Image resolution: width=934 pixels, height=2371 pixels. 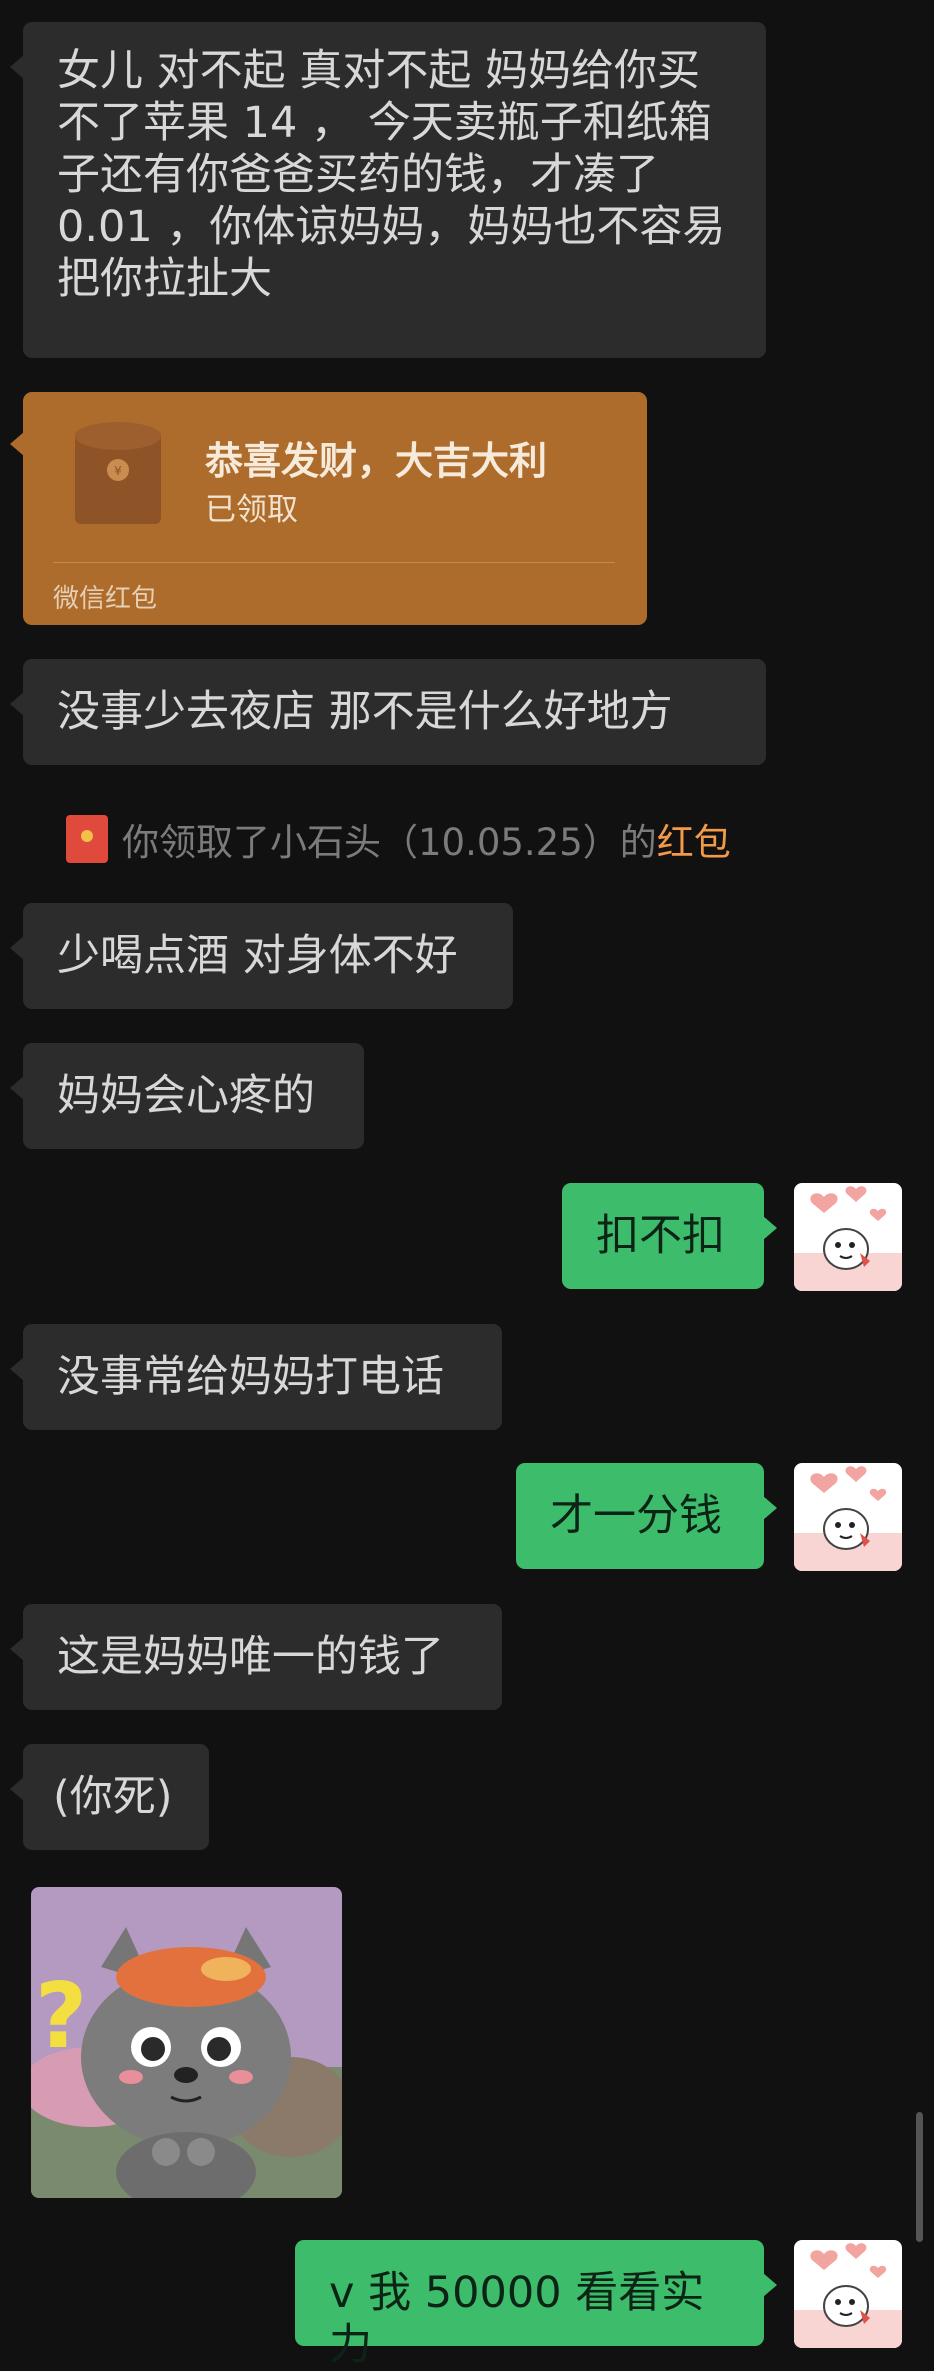 I want to click on message-text: 这是妈妈唯一的钱了, so click(x=250, y=1657).